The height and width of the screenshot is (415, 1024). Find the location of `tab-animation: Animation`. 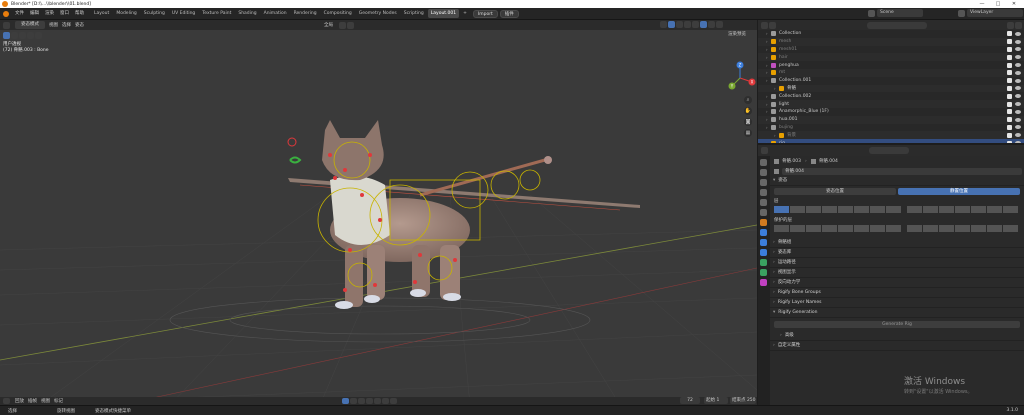

tab-animation: Animation is located at coordinates (275, 13).